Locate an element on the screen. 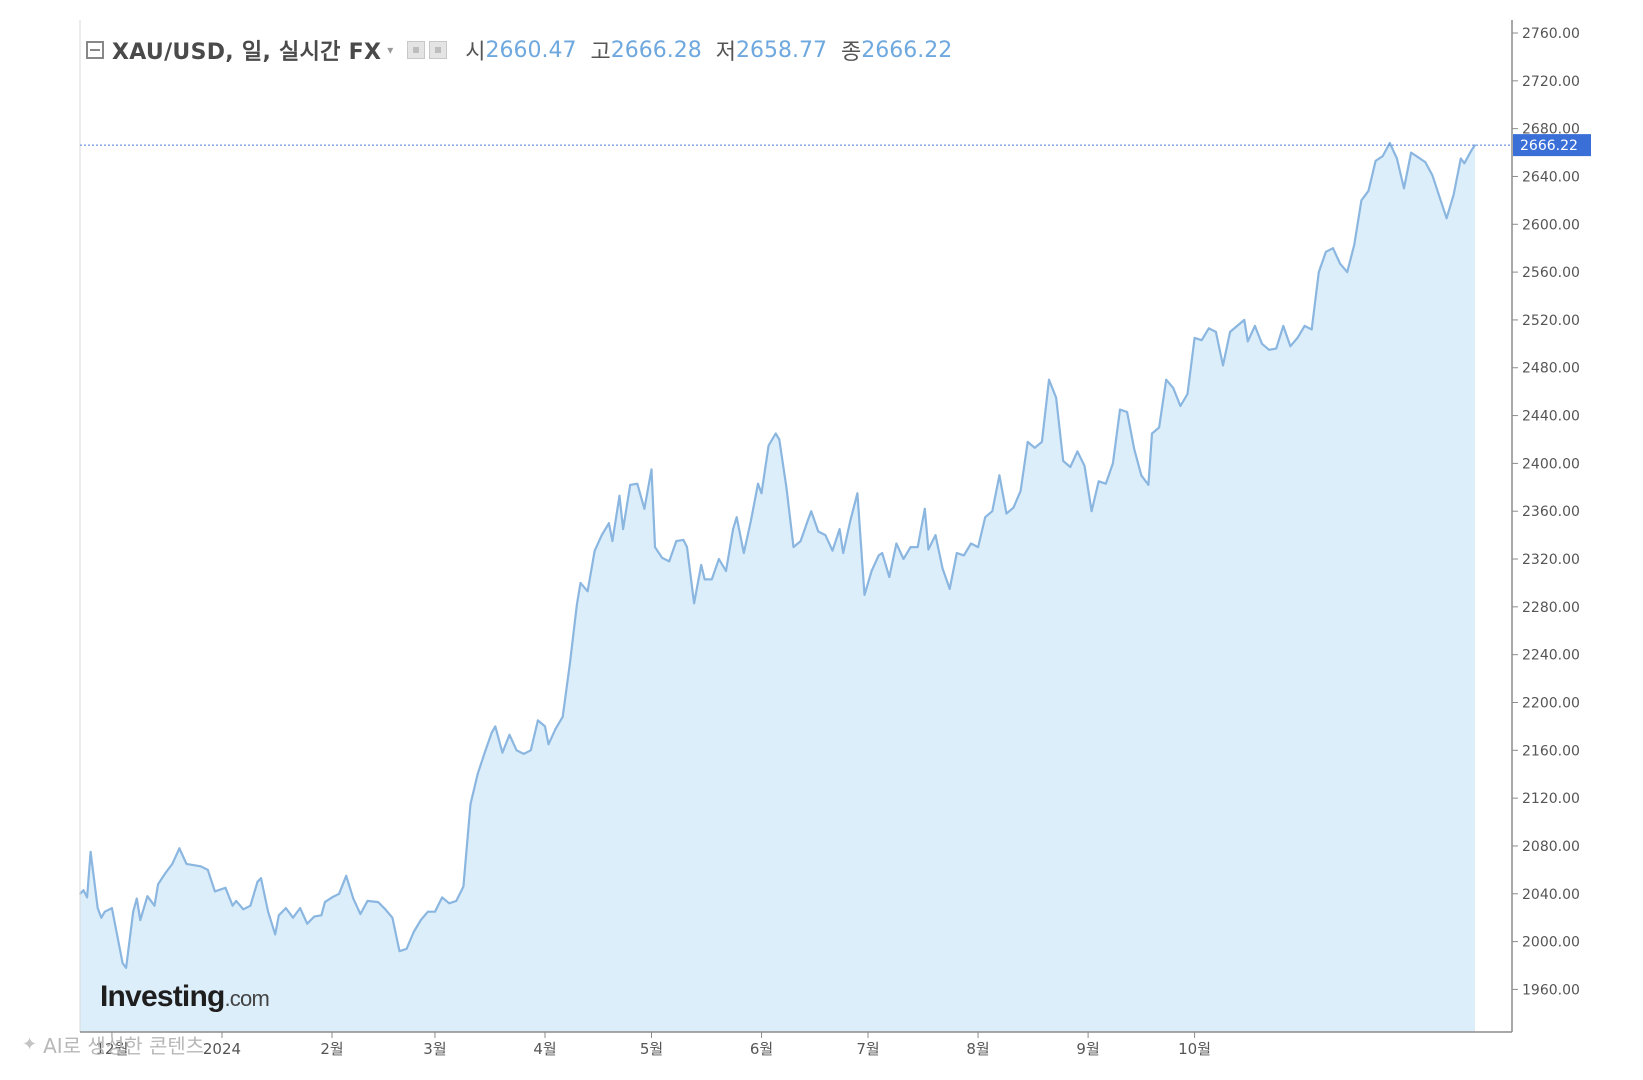 The image size is (1643, 1080). y-tick-label: 2000.00 is located at coordinates (1551, 943).